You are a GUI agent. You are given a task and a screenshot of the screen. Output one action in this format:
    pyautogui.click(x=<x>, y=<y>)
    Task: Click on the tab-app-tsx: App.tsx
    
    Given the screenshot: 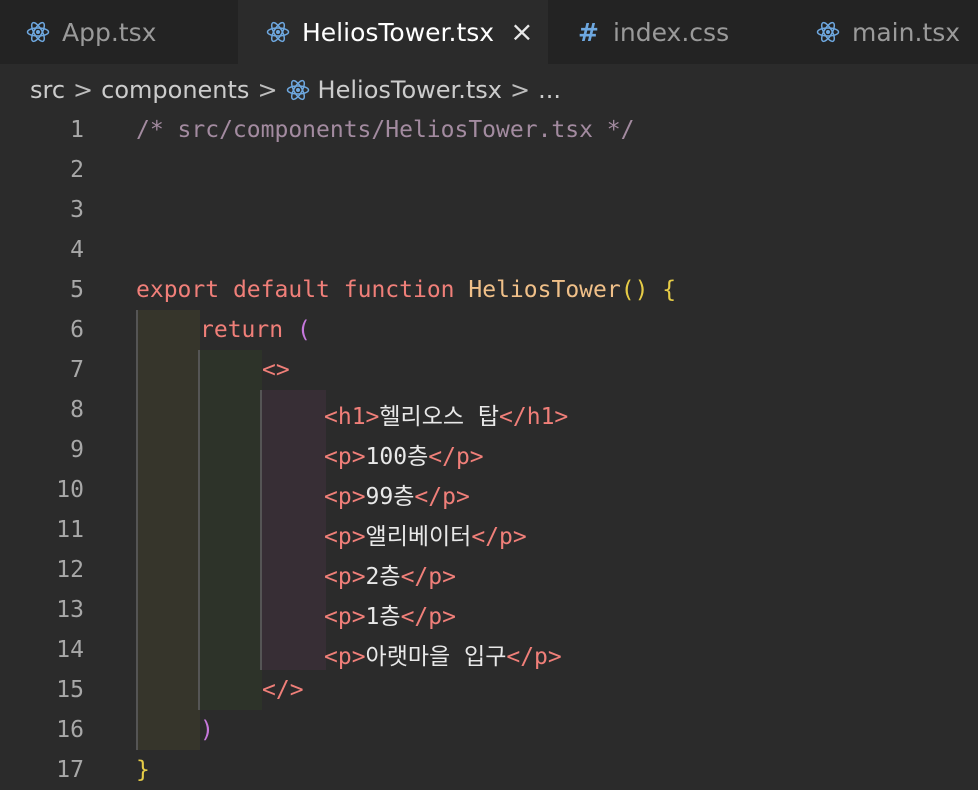 What is the action you would take?
    pyautogui.click(x=119, y=32)
    